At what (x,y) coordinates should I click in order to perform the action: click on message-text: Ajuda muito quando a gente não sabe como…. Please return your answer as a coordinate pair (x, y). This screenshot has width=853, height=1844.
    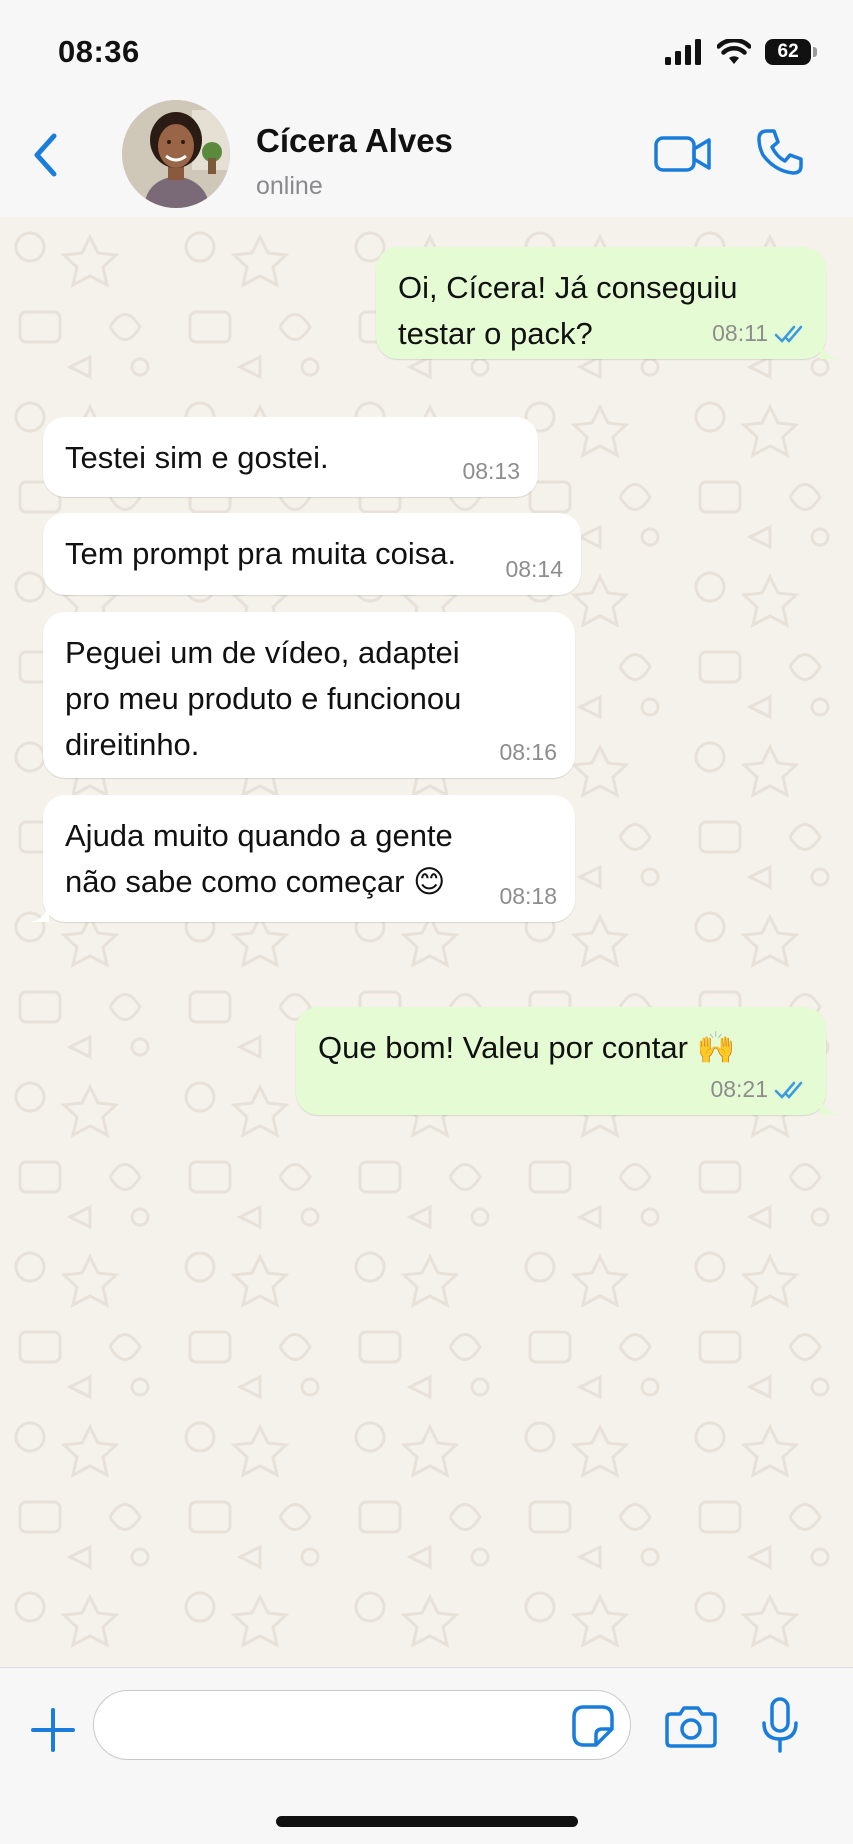
    Looking at the image, I should click on (259, 858).